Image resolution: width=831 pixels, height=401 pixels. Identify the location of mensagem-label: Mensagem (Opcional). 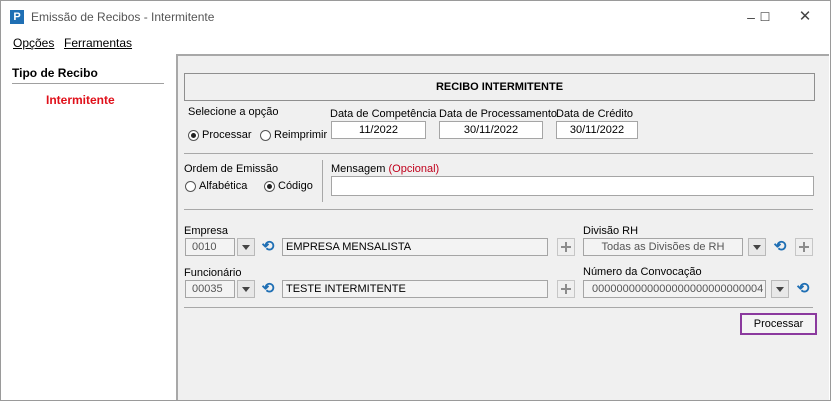
(385, 169).